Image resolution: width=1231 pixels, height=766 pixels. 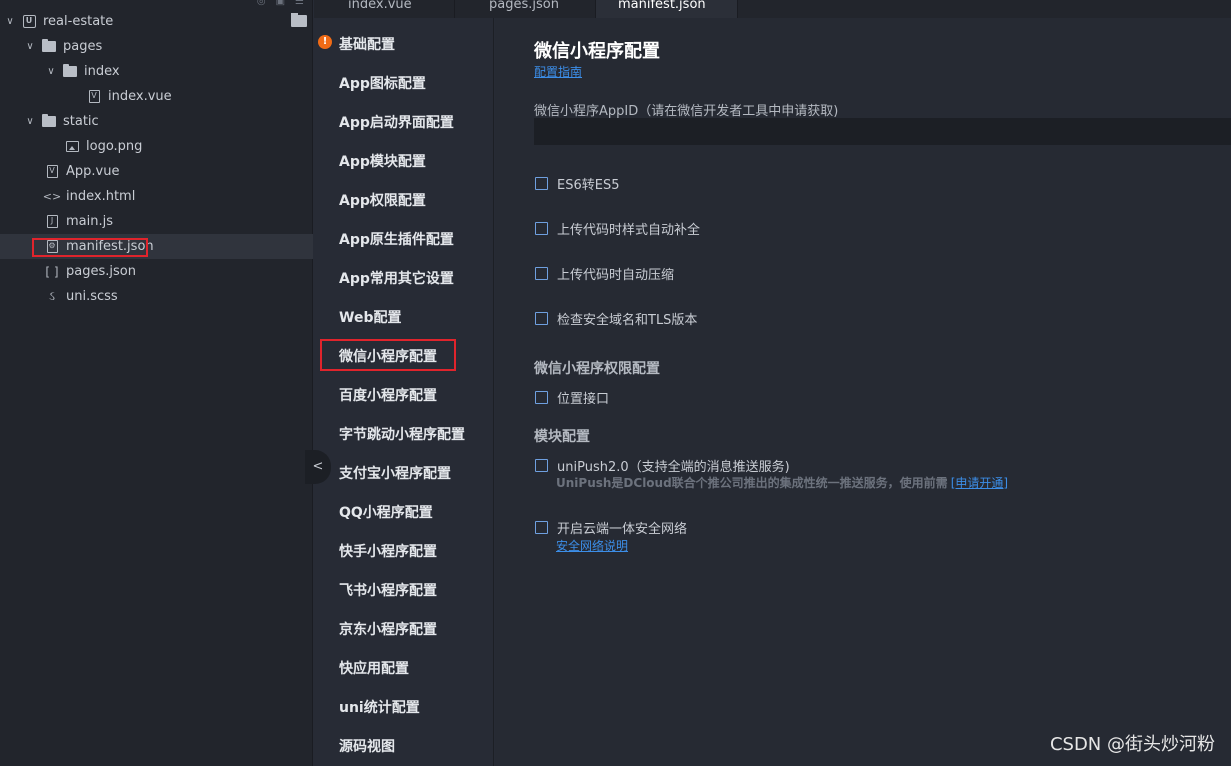 I want to click on explorer-toolbar: ◎ ▣ ☰, so click(x=280, y=3).